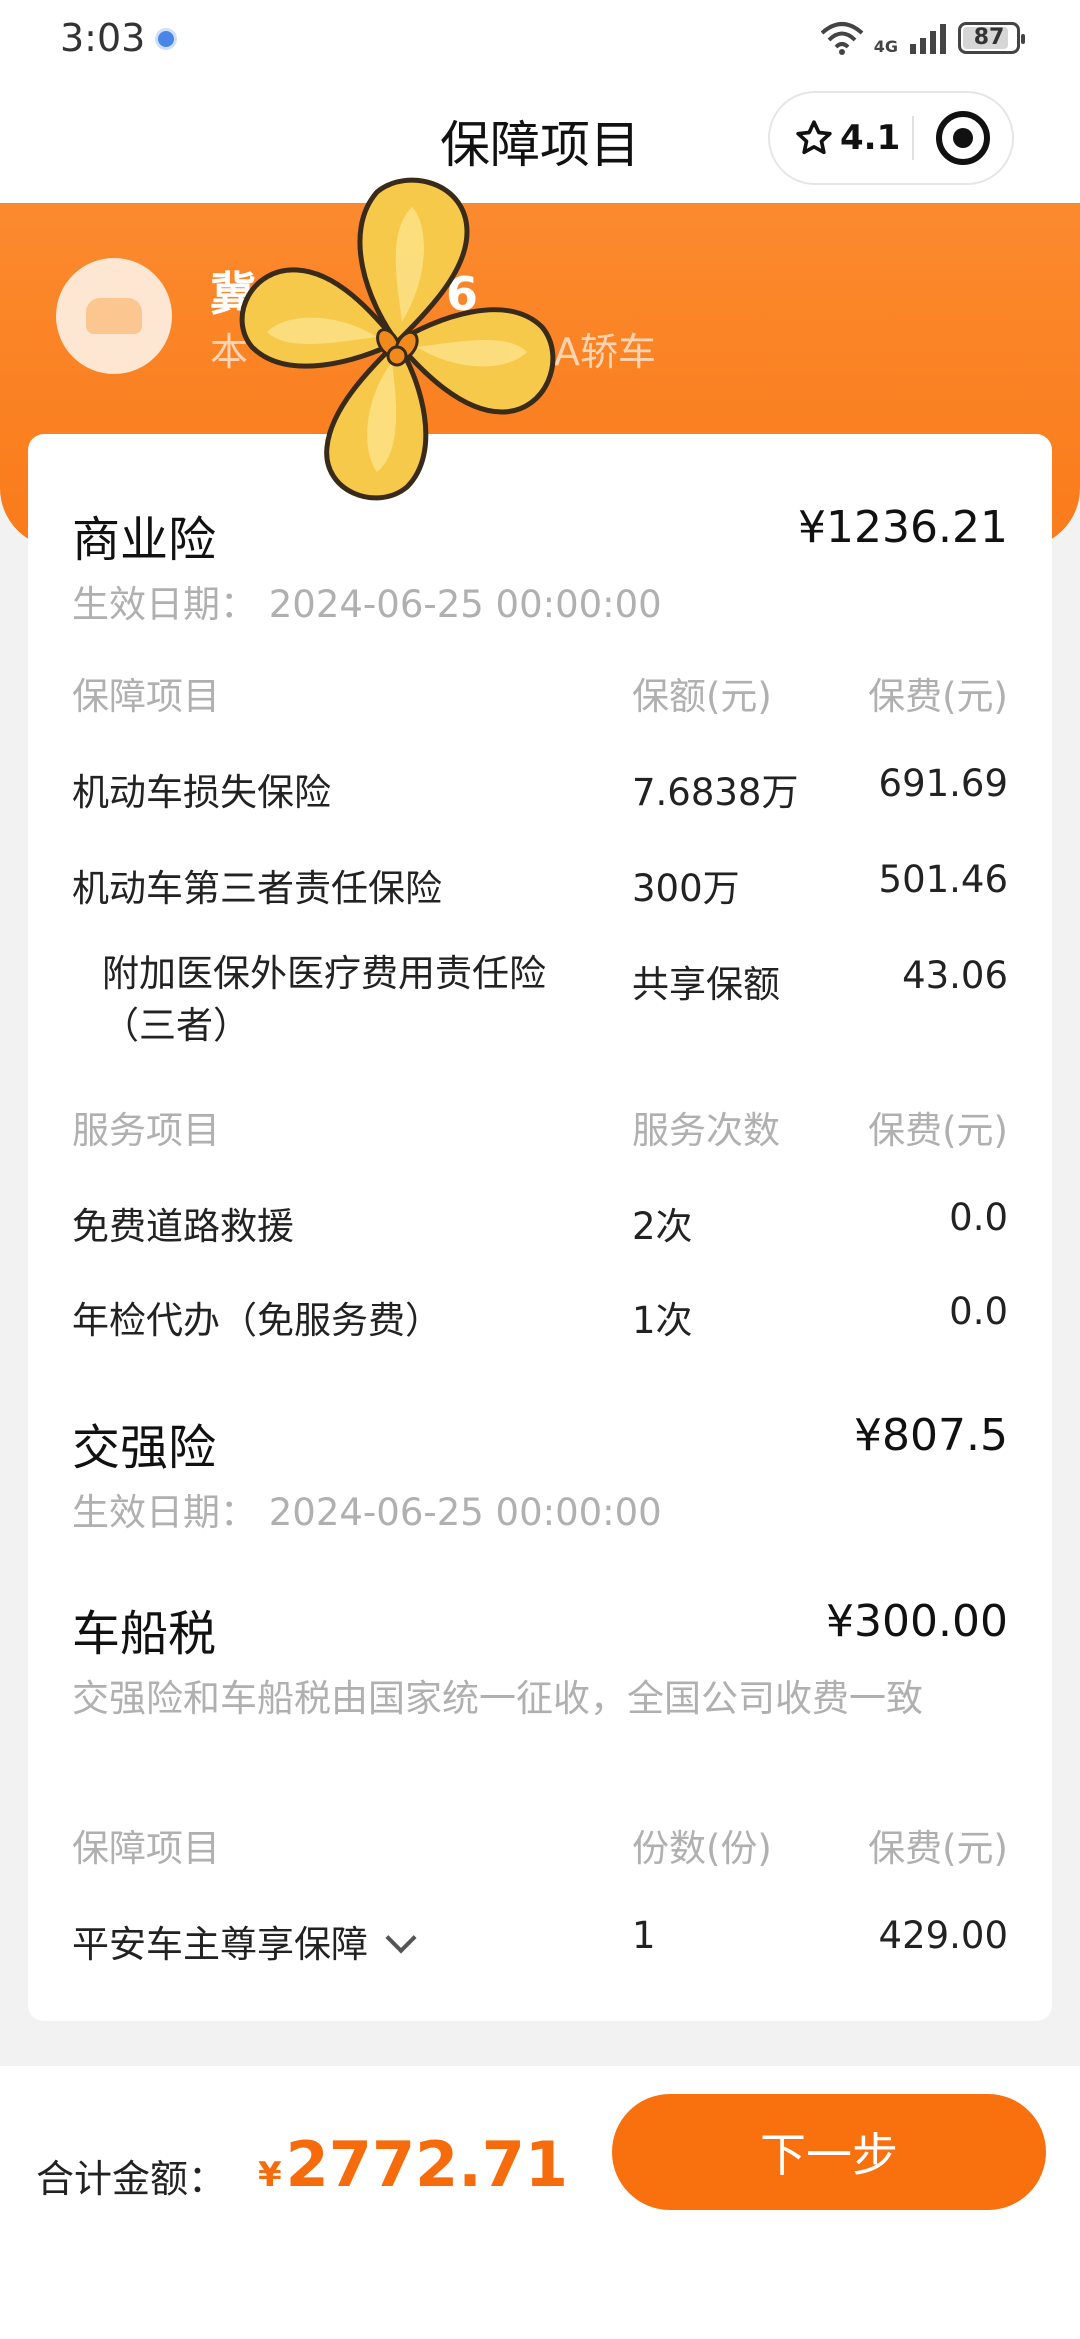 This screenshot has height=2339, width=1080. I want to click on extra-item-toggle: 平安车主尊享保障, so click(244, 1941).